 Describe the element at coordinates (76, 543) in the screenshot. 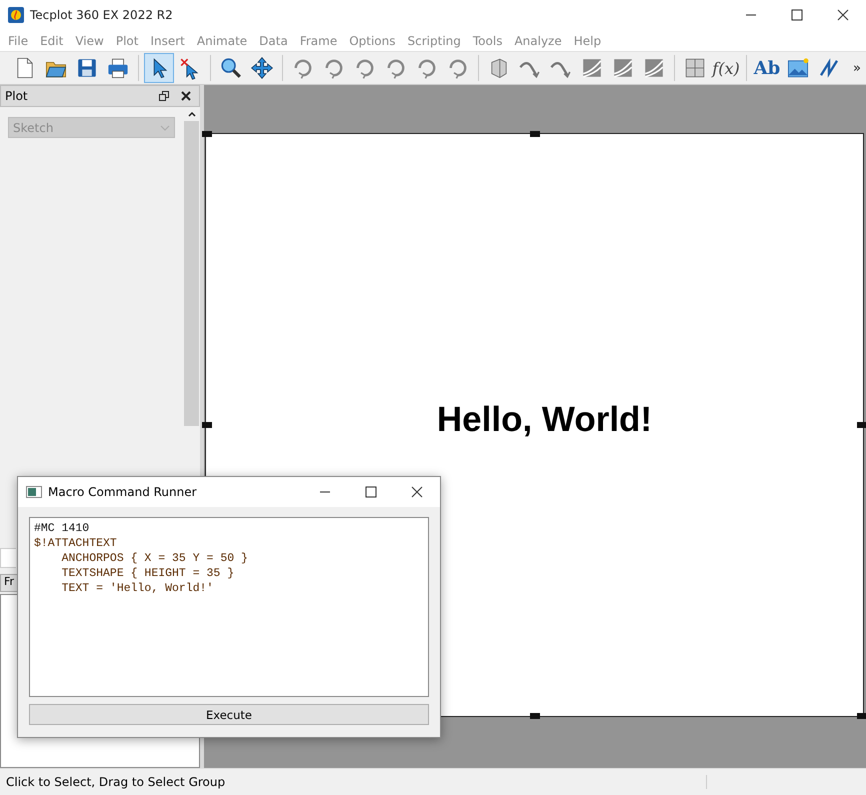

I see `code-line: $!ATTACHTEXT` at that location.